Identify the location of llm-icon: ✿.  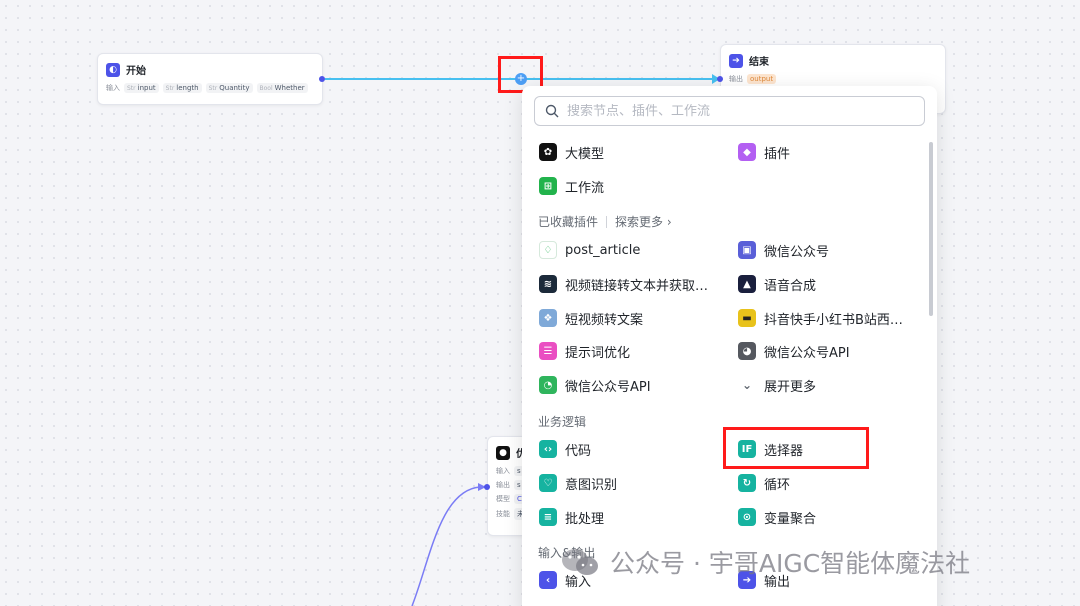
(548, 152).